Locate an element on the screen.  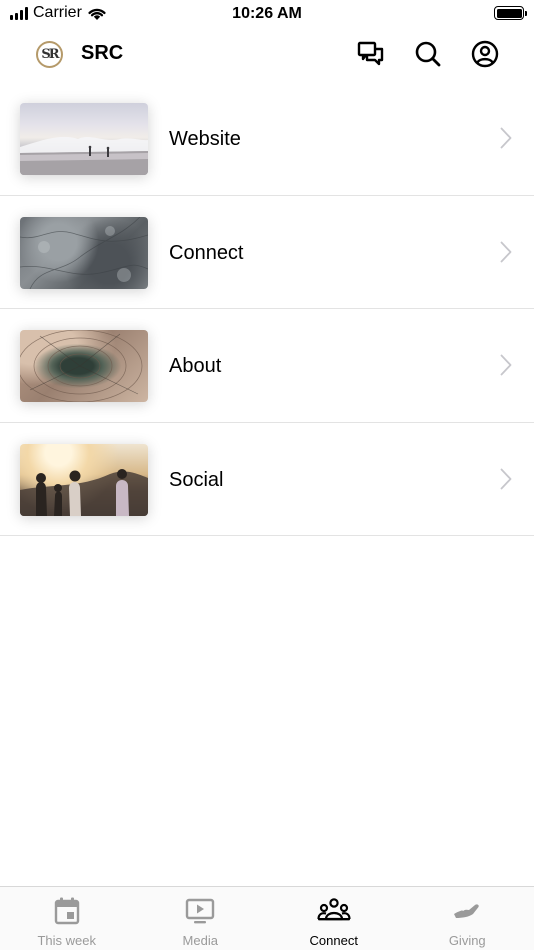
tab-connect: Connect is located at coordinates (334, 918).